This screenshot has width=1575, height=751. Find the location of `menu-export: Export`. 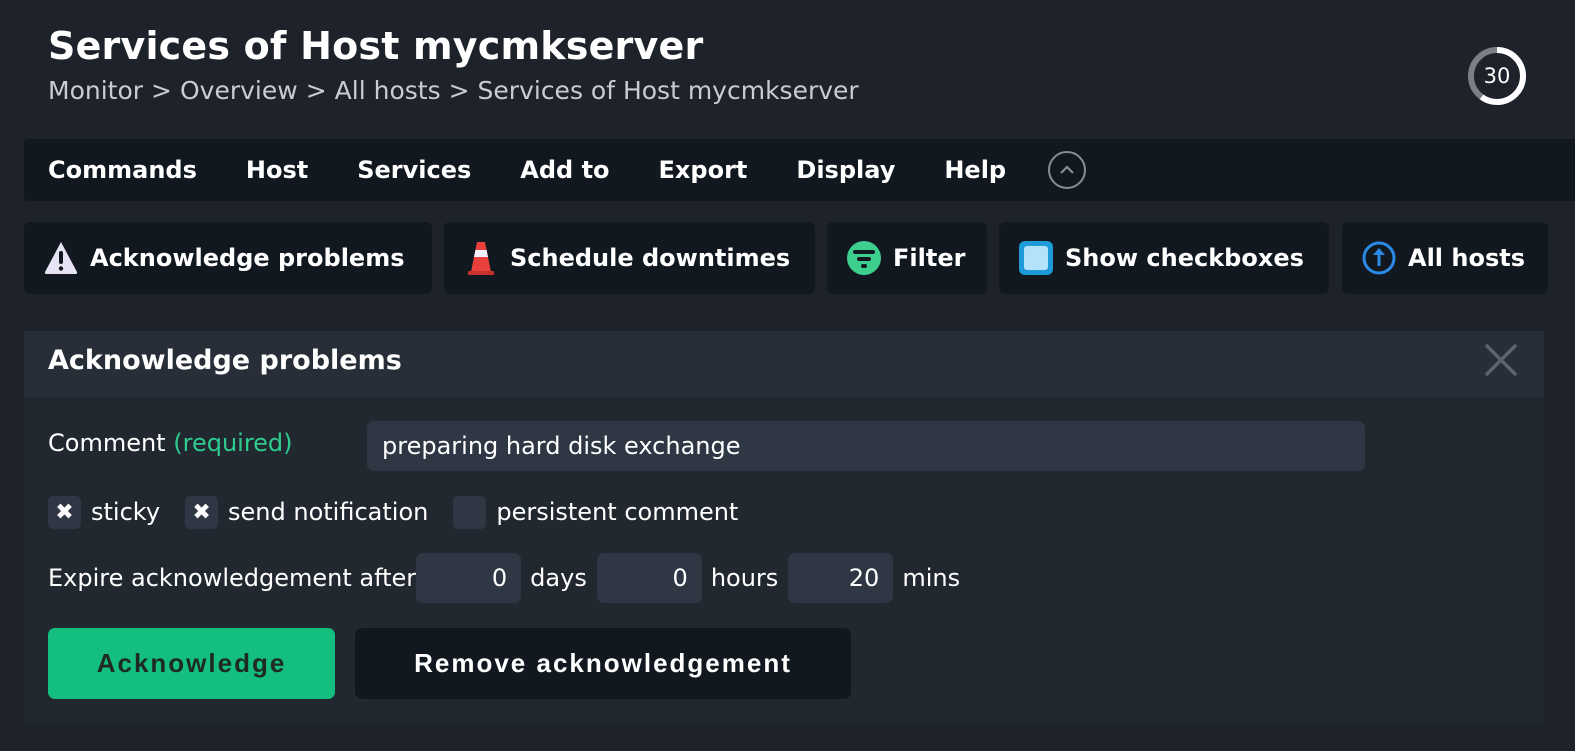

menu-export: Export is located at coordinates (703, 170).